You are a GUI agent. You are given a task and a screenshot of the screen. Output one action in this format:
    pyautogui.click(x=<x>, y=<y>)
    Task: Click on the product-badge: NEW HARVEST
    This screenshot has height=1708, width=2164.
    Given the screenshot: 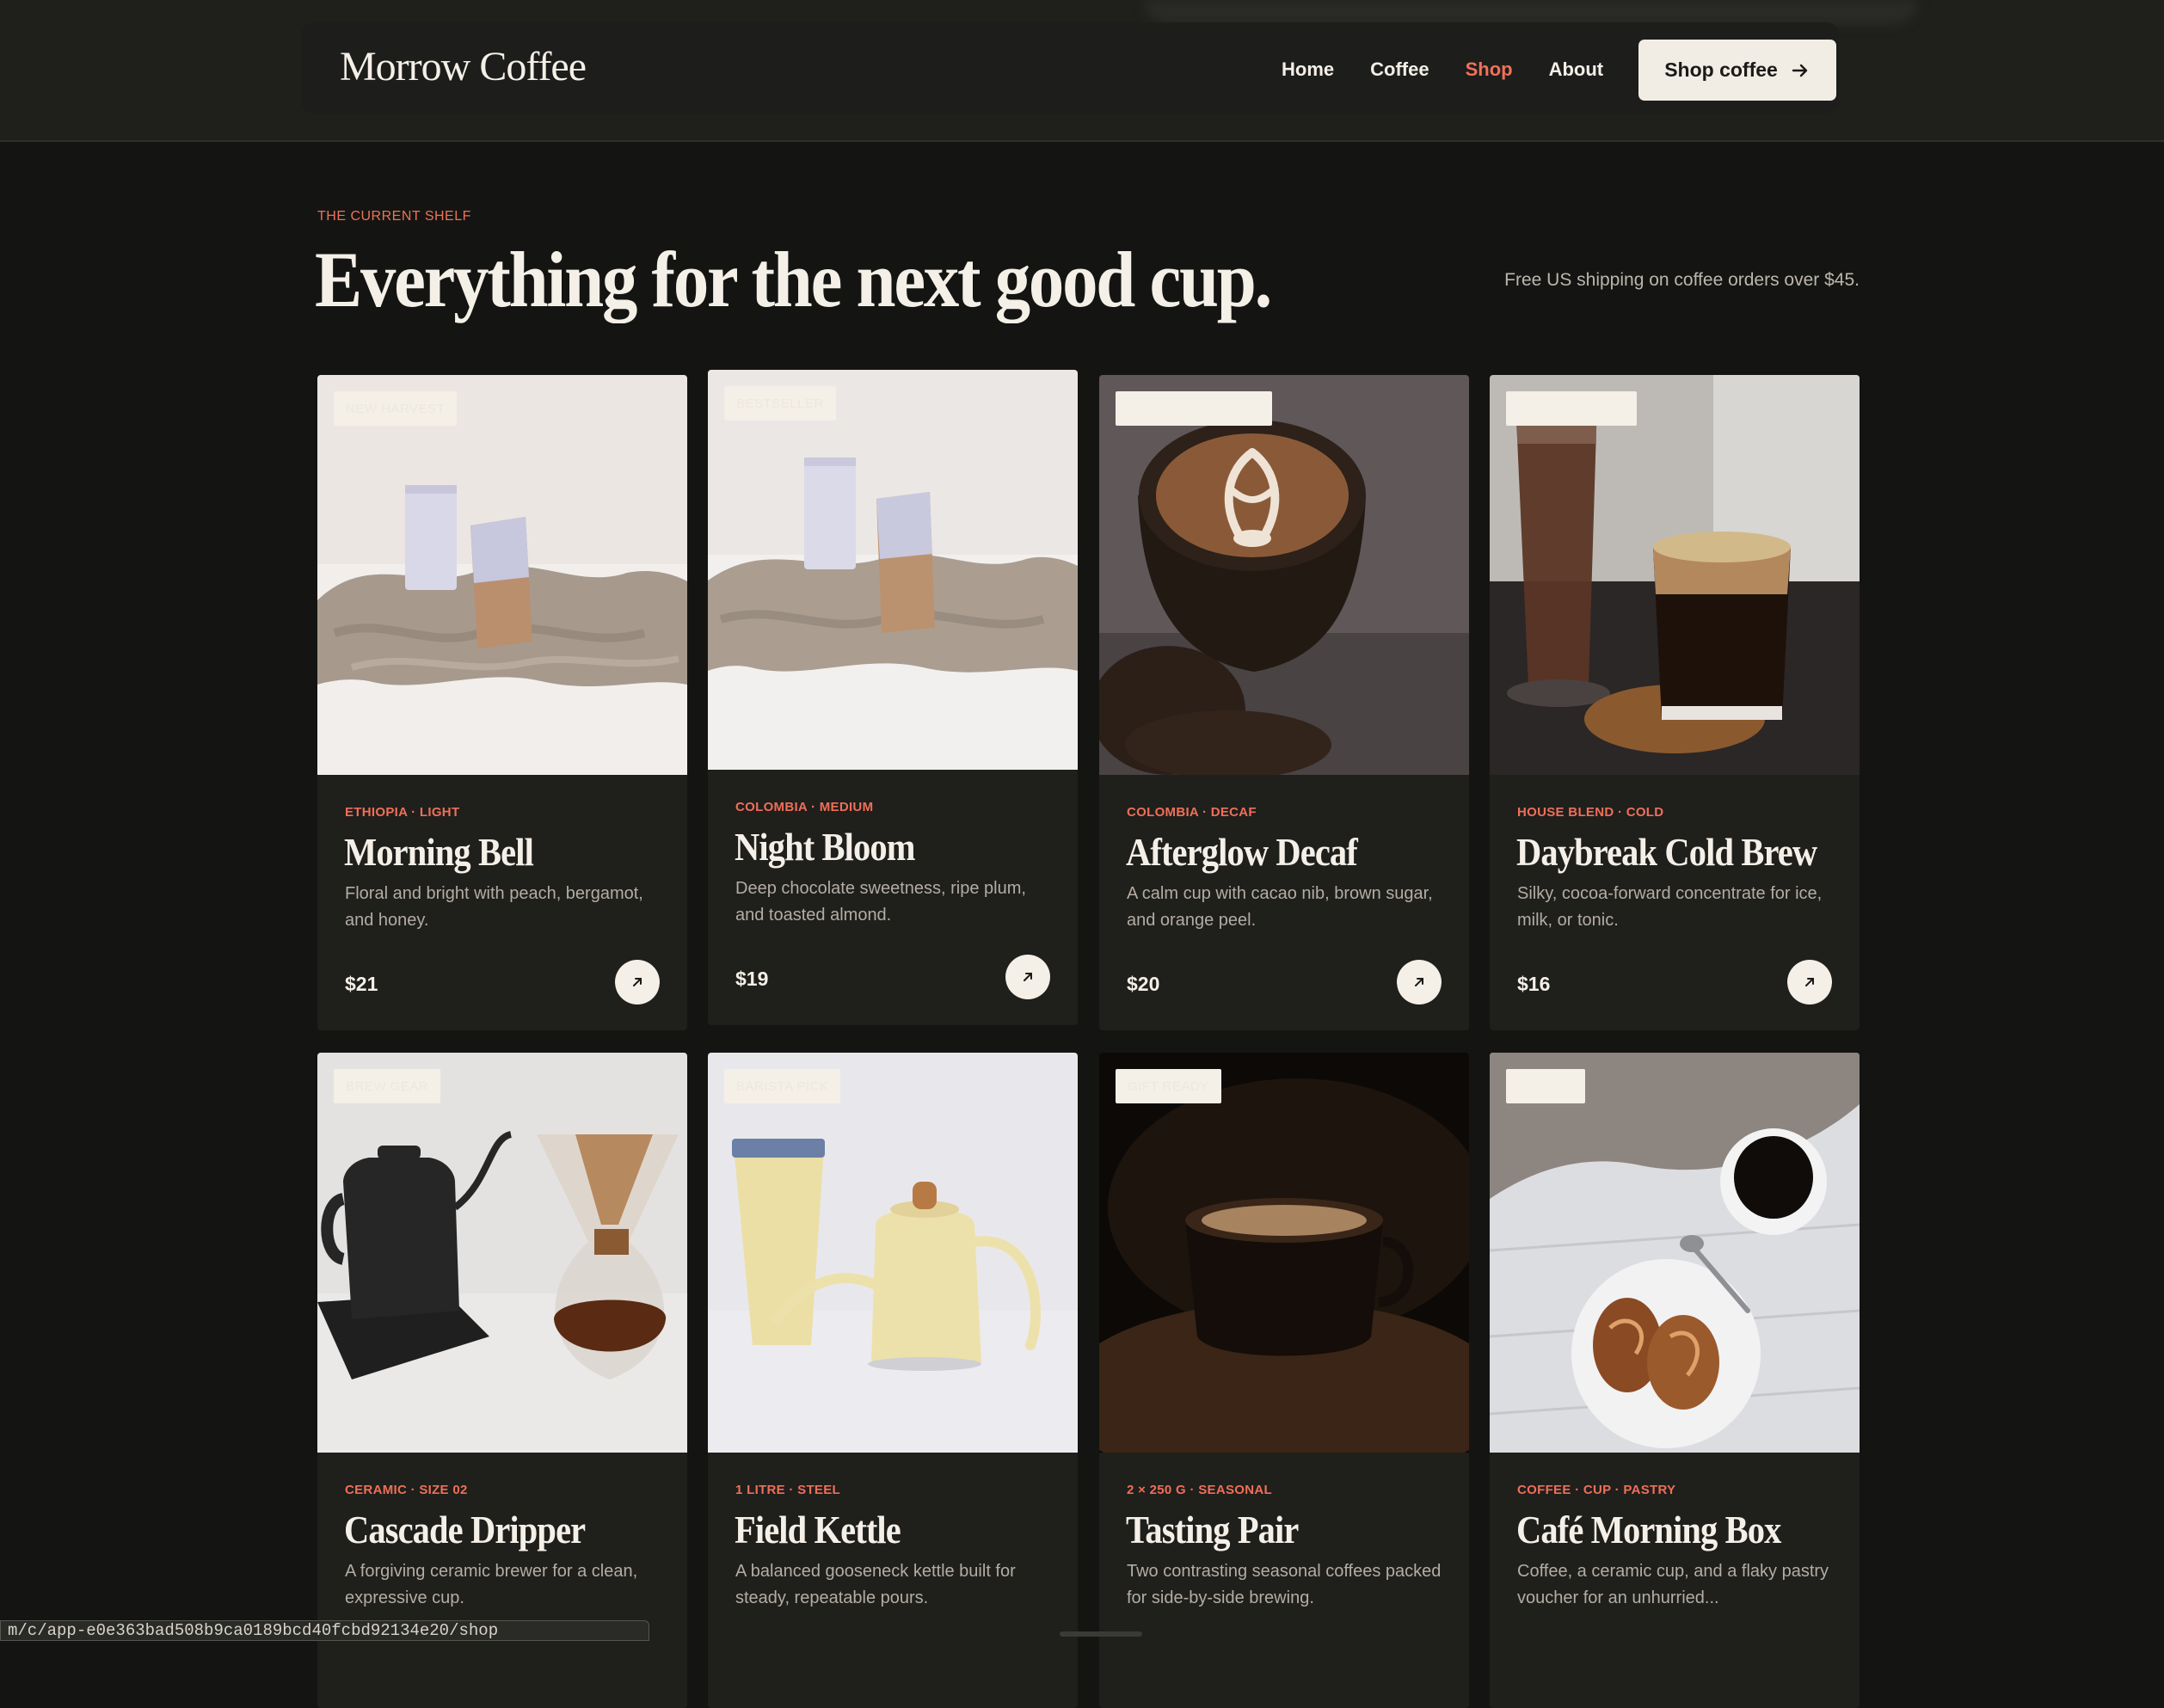 What is the action you would take?
    pyautogui.click(x=396, y=408)
    